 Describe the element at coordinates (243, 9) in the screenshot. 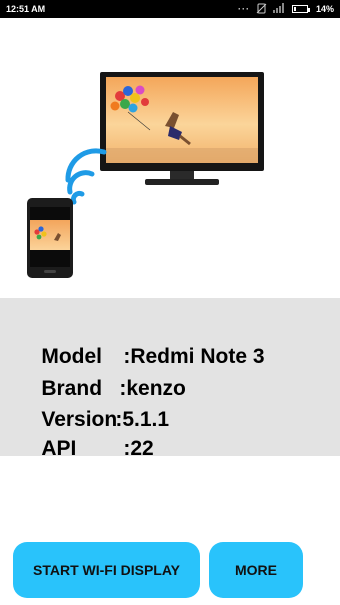

I see `more-dots-icon: ···` at that location.